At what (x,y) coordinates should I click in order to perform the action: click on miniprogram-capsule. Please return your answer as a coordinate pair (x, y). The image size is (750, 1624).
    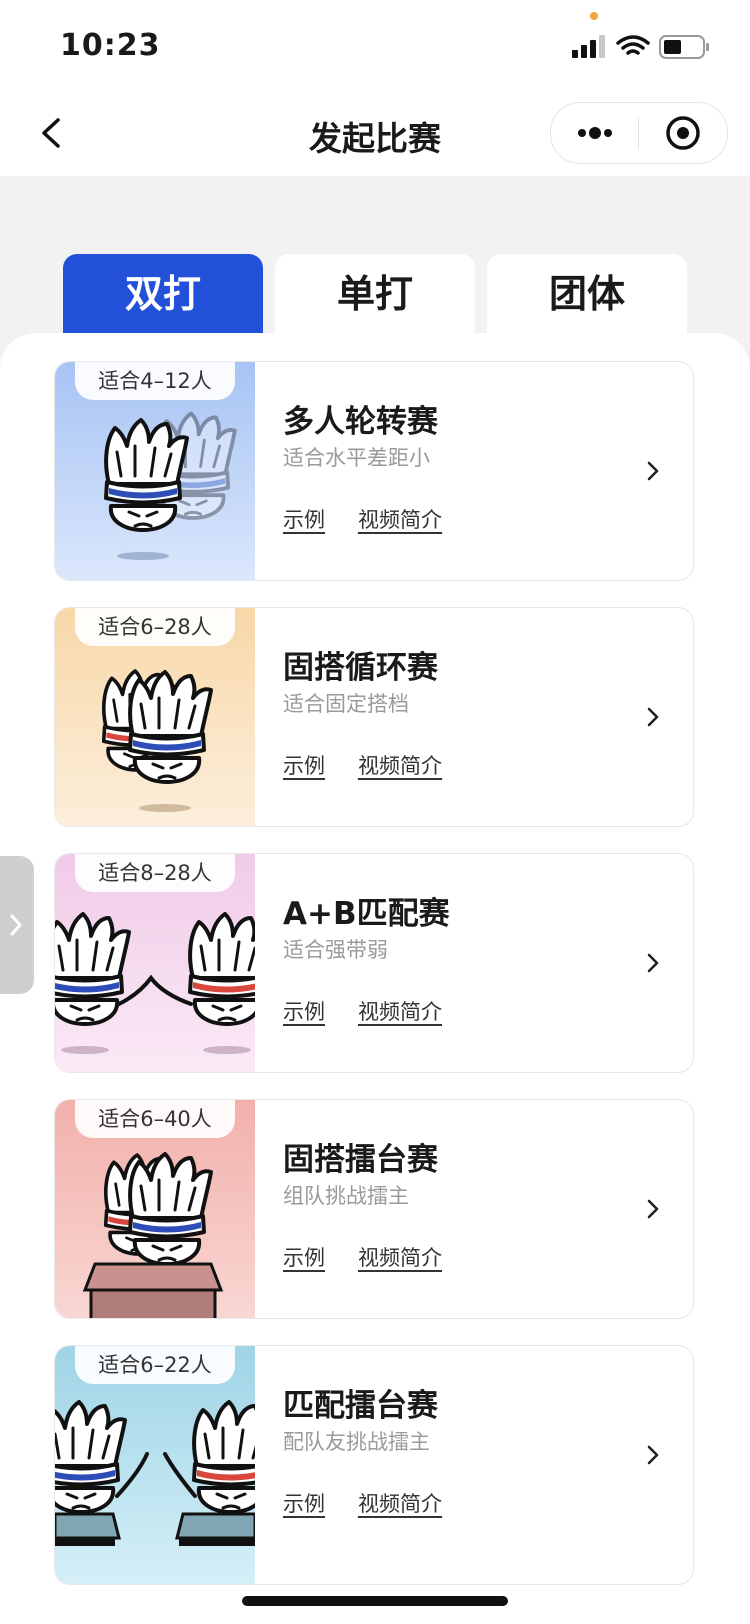
    Looking at the image, I should click on (639, 133).